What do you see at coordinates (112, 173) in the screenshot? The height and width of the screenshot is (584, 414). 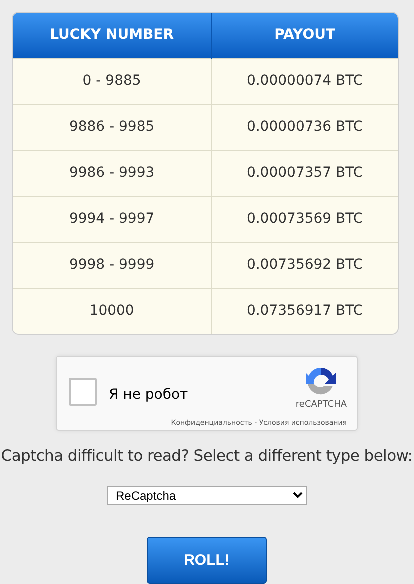 I see `table-cell: 9986 - 9993` at bounding box center [112, 173].